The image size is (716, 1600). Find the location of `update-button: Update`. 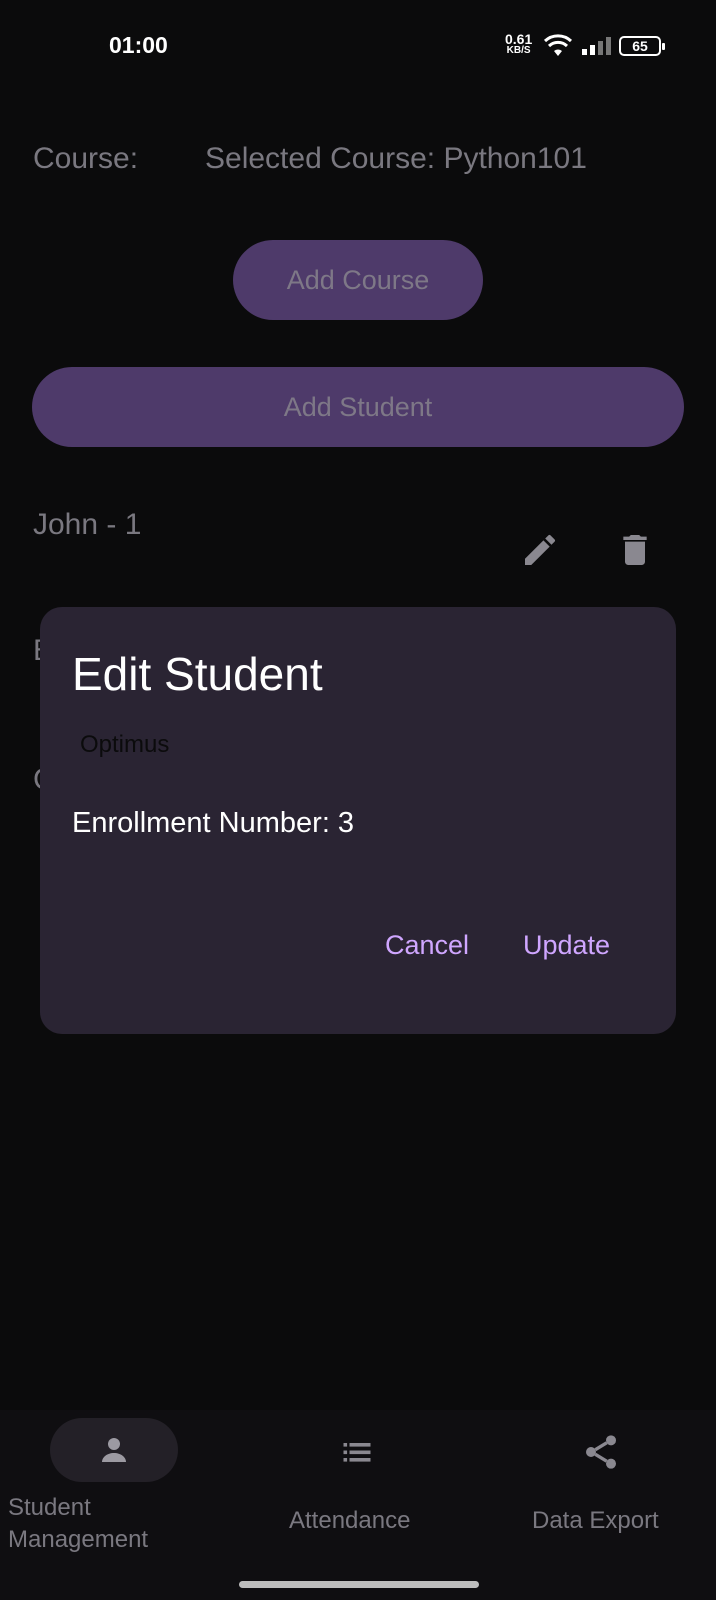

update-button: Update is located at coordinates (566, 945).